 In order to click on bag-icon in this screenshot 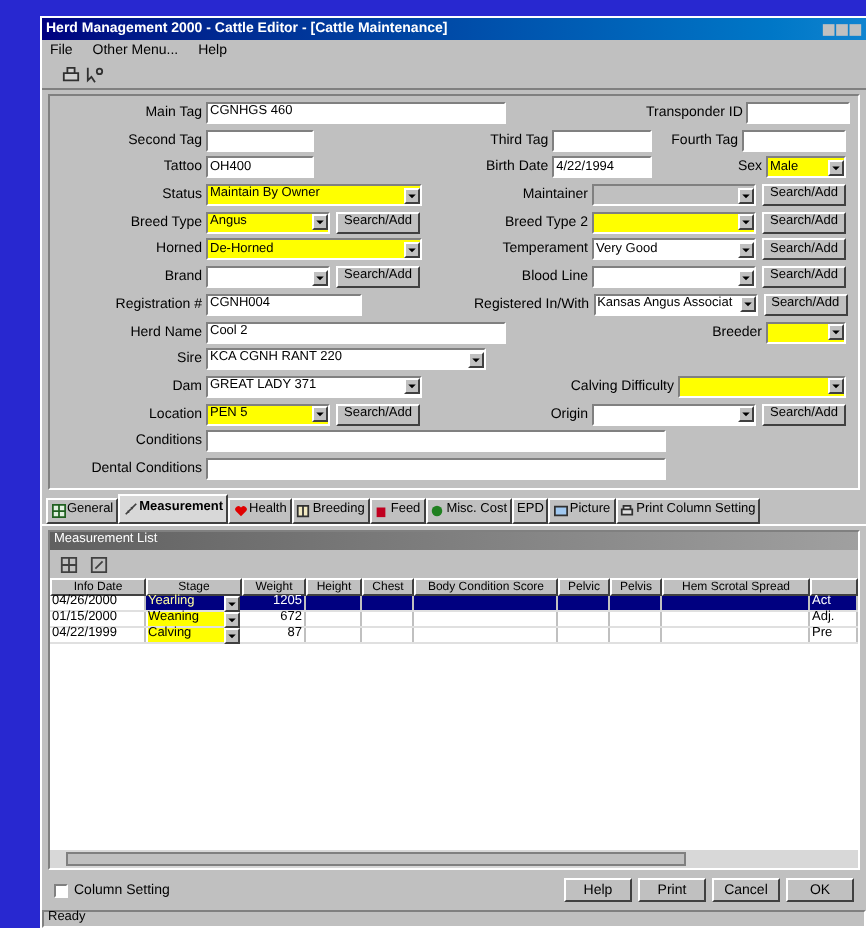, I will do `click(381, 511)`.